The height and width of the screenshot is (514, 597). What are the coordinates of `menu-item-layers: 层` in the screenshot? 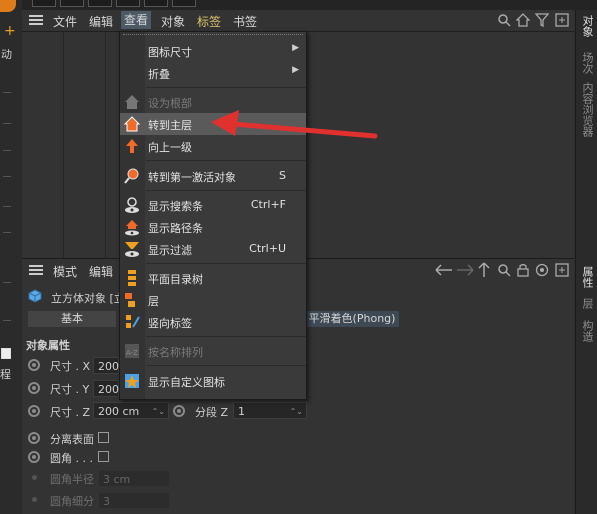 It's located at (213, 300).